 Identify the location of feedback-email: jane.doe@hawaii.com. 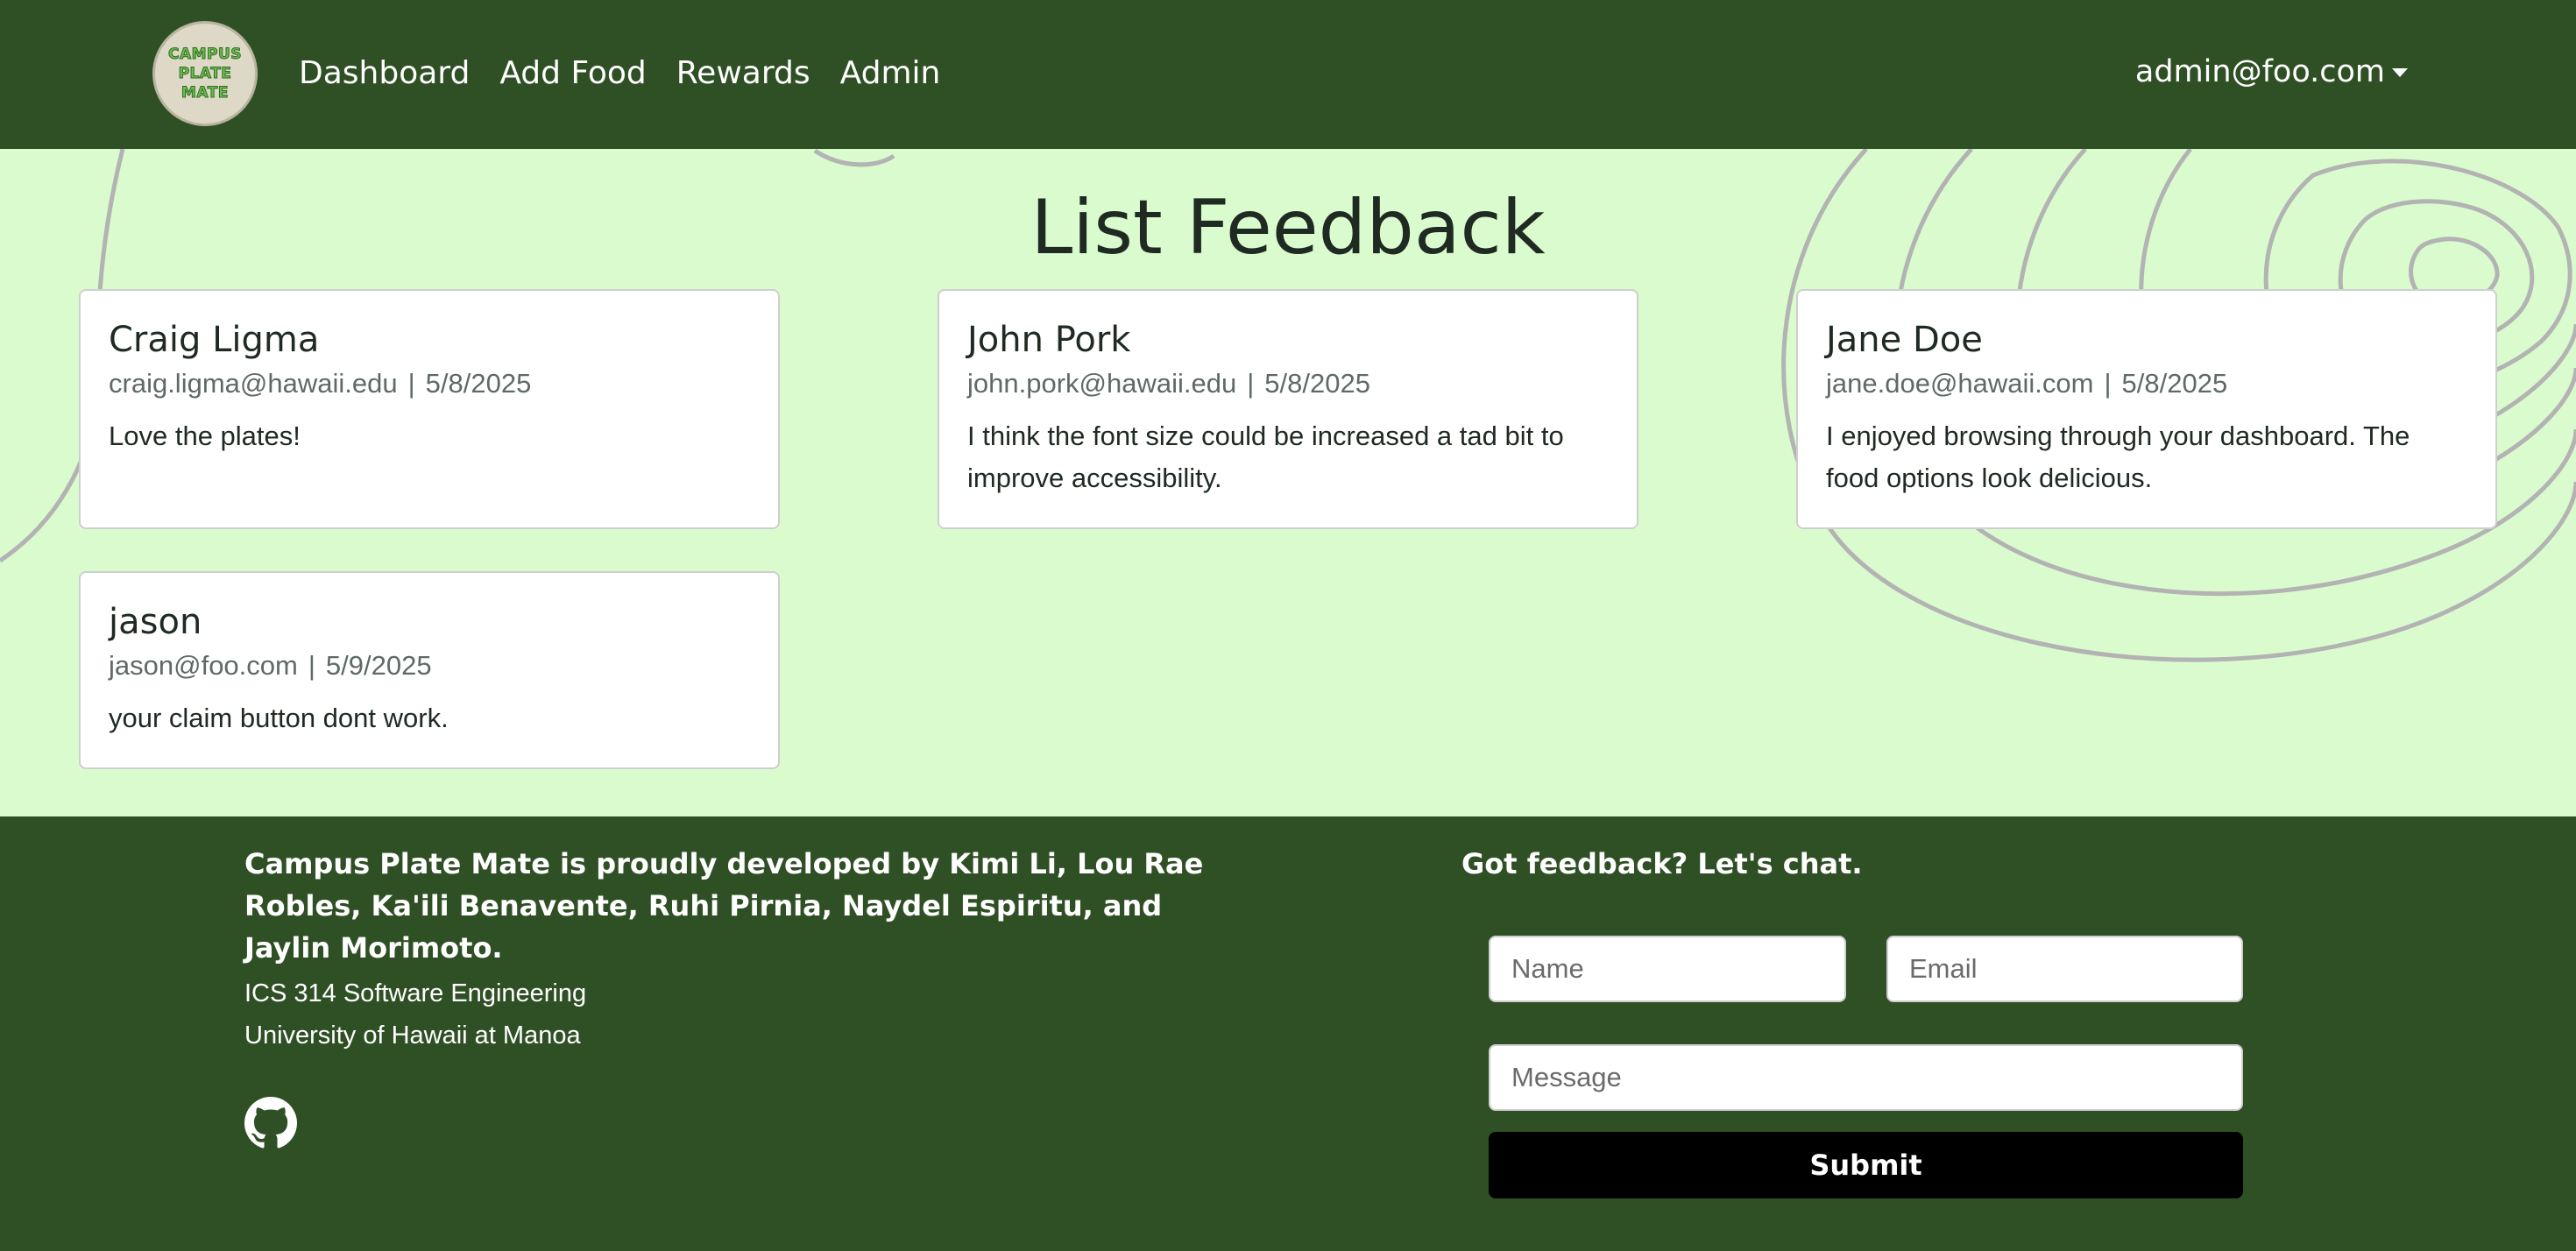
(1960, 383).